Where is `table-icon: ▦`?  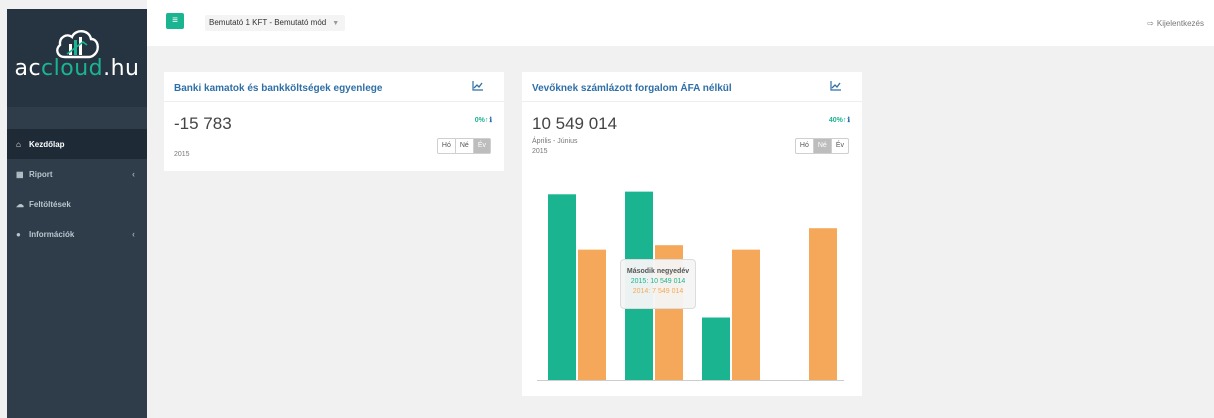
table-icon: ▦ is located at coordinates (20, 174).